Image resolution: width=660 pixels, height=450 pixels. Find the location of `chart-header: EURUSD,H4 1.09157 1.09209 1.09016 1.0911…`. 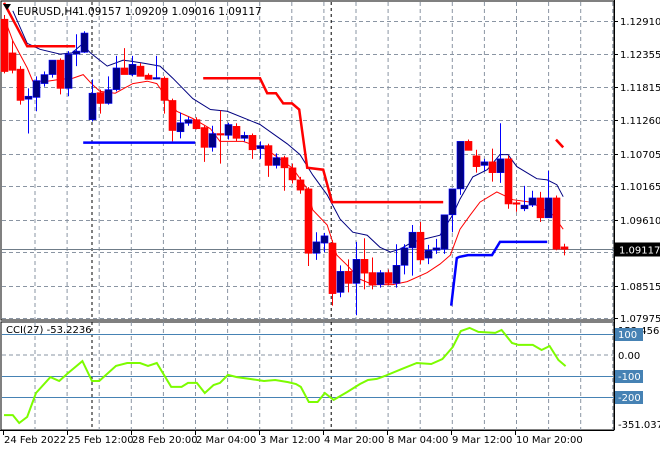

chart-header: EURUSD,H4 1.09157 1.09209 1.09016 1.0911… is located at coordinates (132, 11).